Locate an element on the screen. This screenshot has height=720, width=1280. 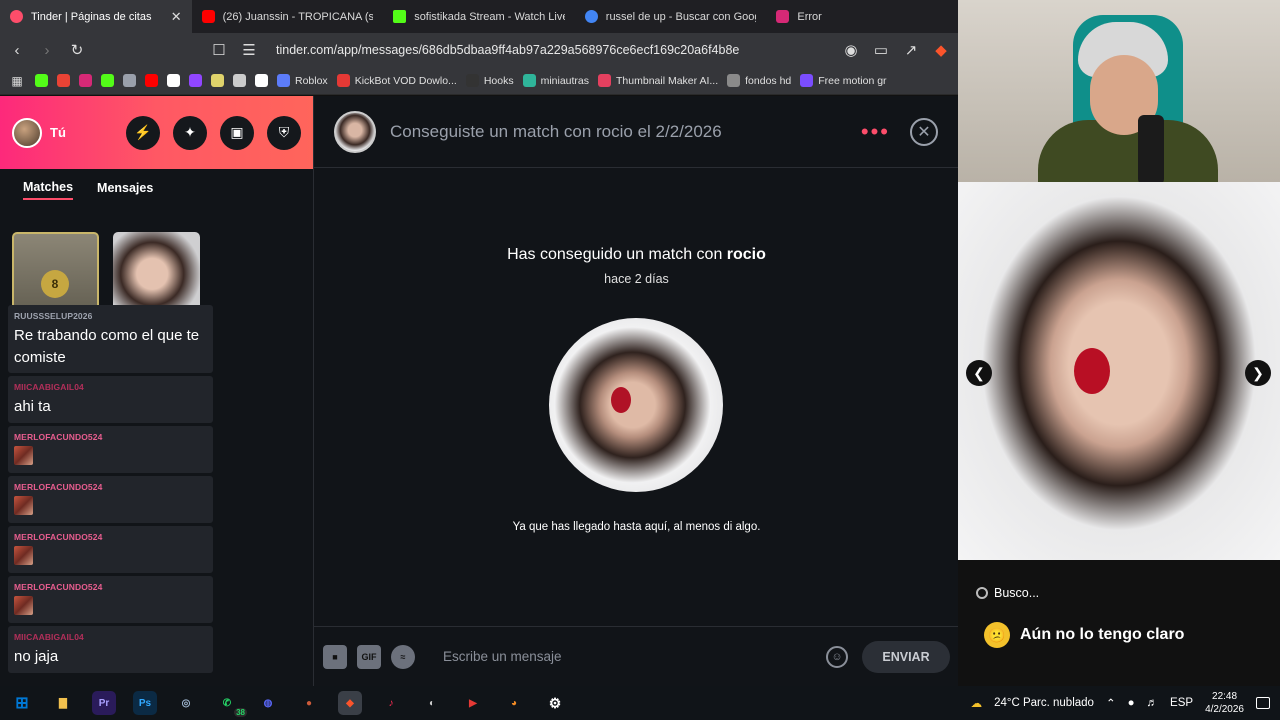
chevron-up-icon: ⌃ is located at coordinates (1111, 703).